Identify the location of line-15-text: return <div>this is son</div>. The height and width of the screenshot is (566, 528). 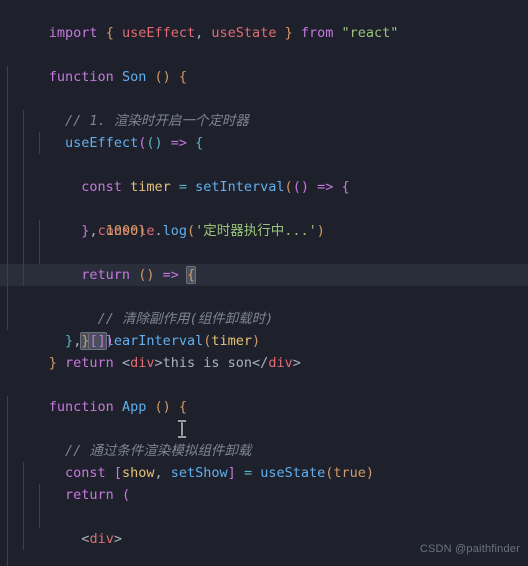
(183, 363).